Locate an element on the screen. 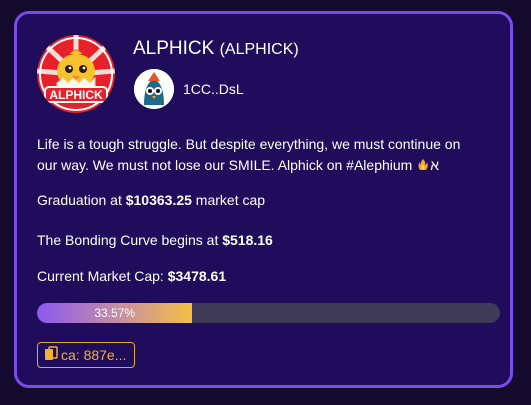  token-symbol: (ALPHICK) is located at coordinates (259, 49).